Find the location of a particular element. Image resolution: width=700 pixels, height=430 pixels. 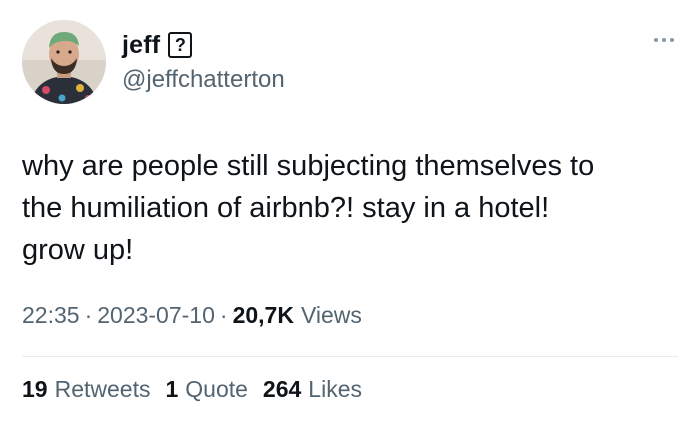

author-handle: @jeffchatterton is located at coordinates (203, 80).